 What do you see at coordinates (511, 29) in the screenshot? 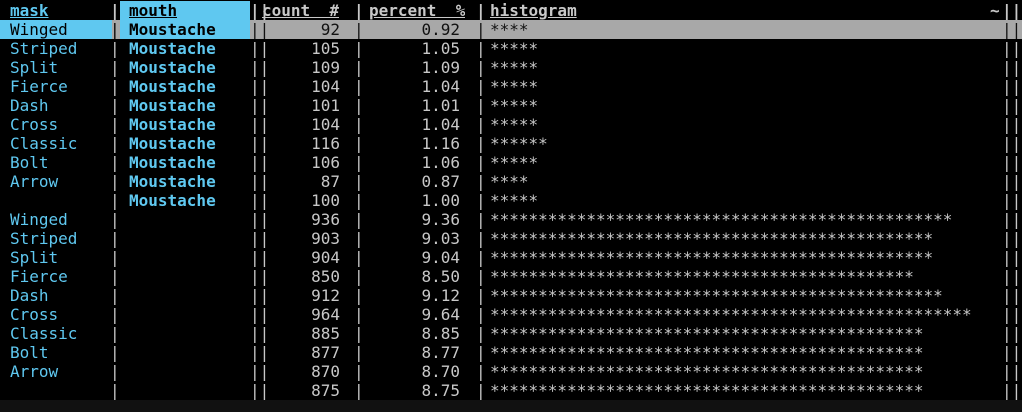
I see `table-row: Winged | Moustache || 92 | 0.92 | **** ||` at bounding box center [511, 29].